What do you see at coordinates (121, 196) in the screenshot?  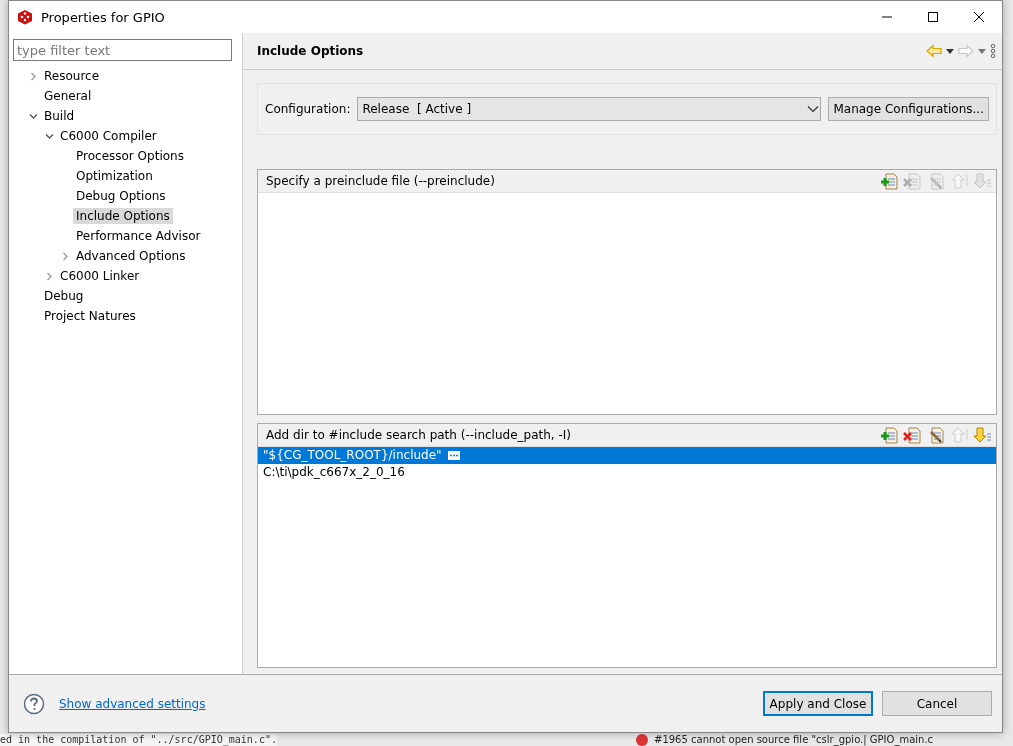 I see `tree-item: Debug Options` at bounding box center [121, 196].